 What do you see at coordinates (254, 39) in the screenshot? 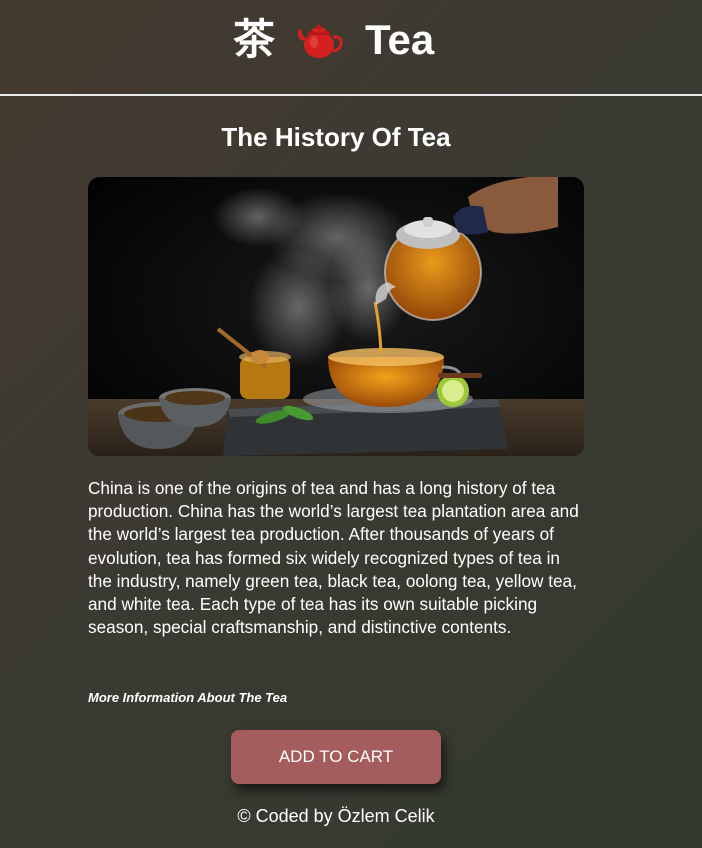
I see `logo-hanzi: 茶` at bounding box center [254, 39].